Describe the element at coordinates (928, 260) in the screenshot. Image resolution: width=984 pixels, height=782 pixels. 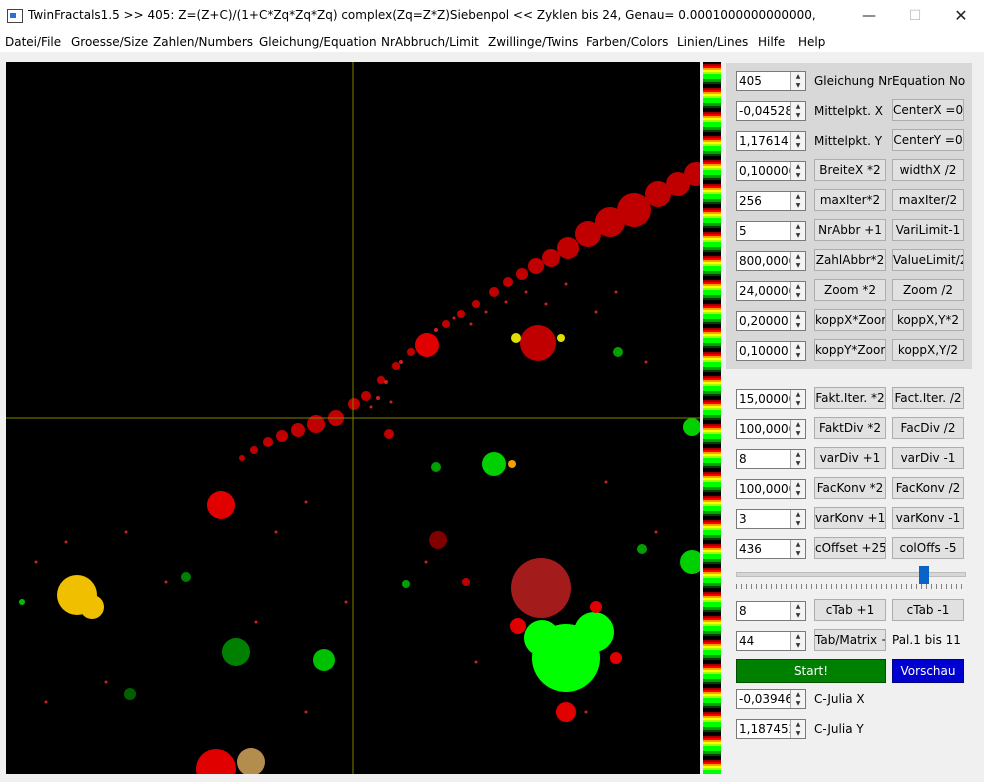
I see `valuelimit-half-button: ValueLimit/2` at that location.